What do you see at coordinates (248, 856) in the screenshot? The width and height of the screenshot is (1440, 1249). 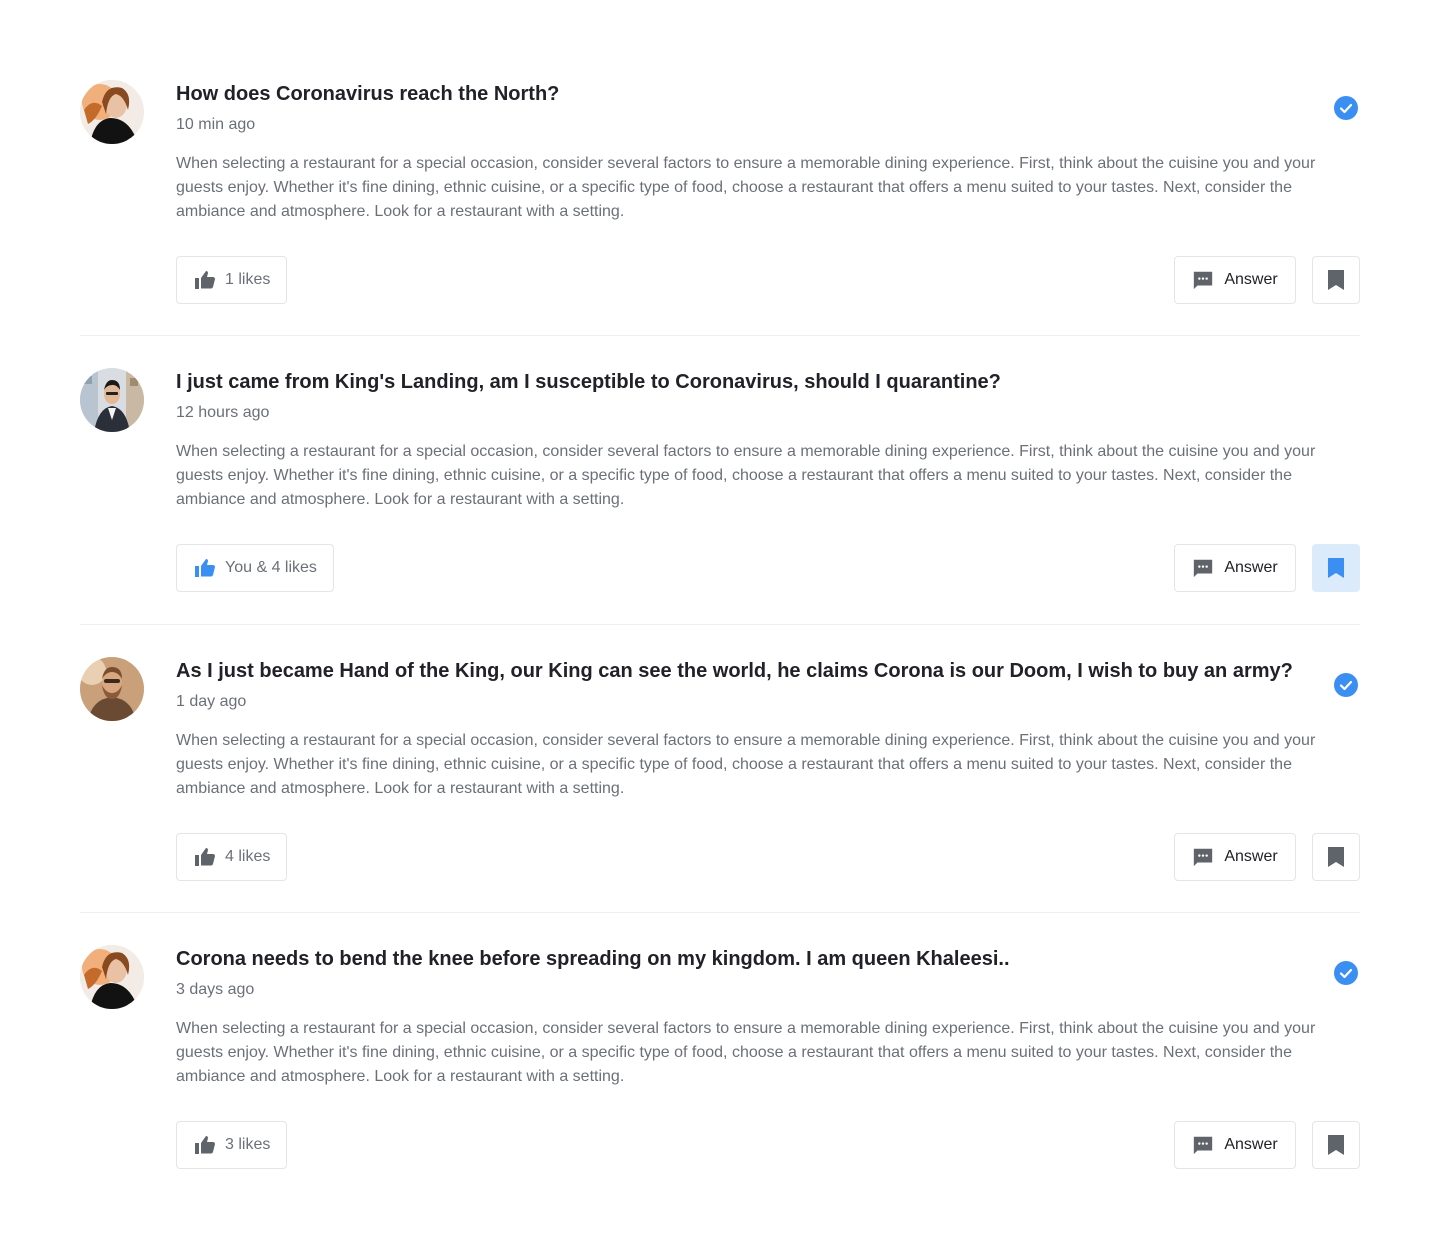 I see `likes-count: 4 likes` at bounding box center [248, 856].